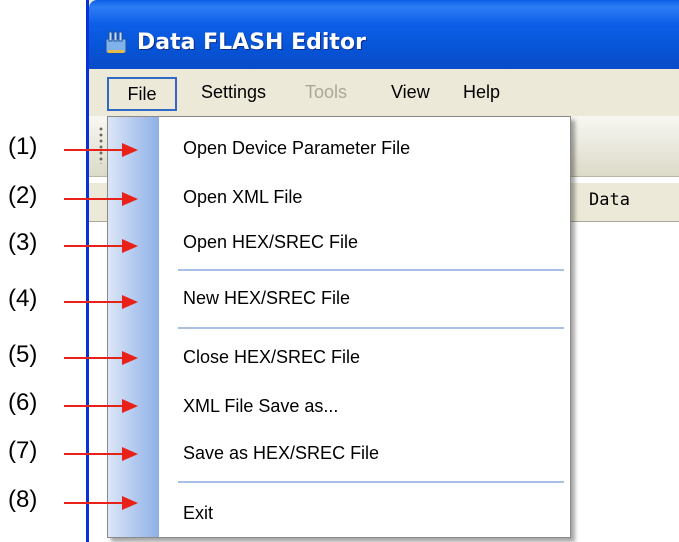 The width and height of the screenshot is (679, 542). Describe the element at coordinates (198, 513) in the screenshot. I see `menu-item-exit: Exit` at that location.